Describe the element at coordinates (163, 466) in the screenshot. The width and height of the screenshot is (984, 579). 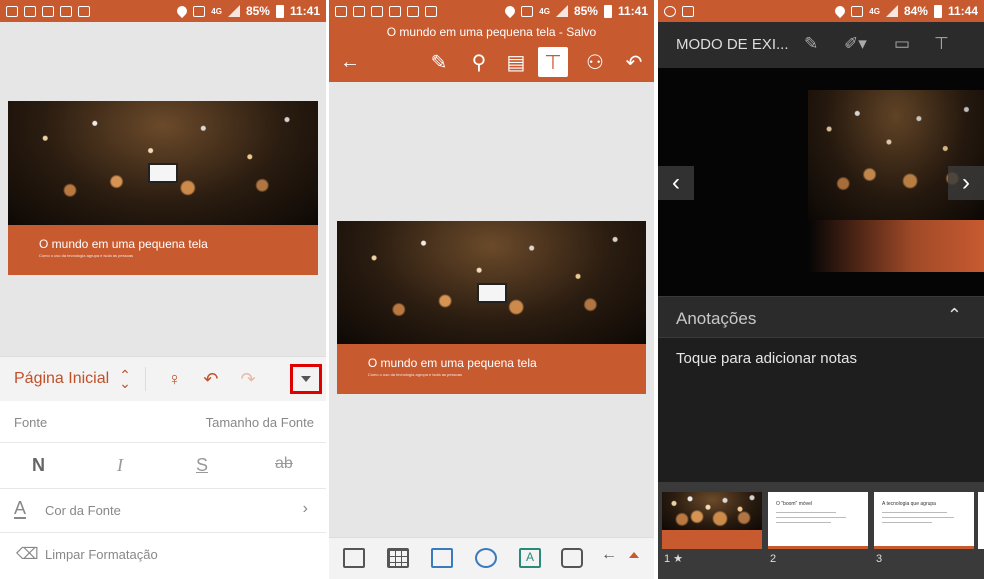
I see `format-row: N I S ab` at that location.